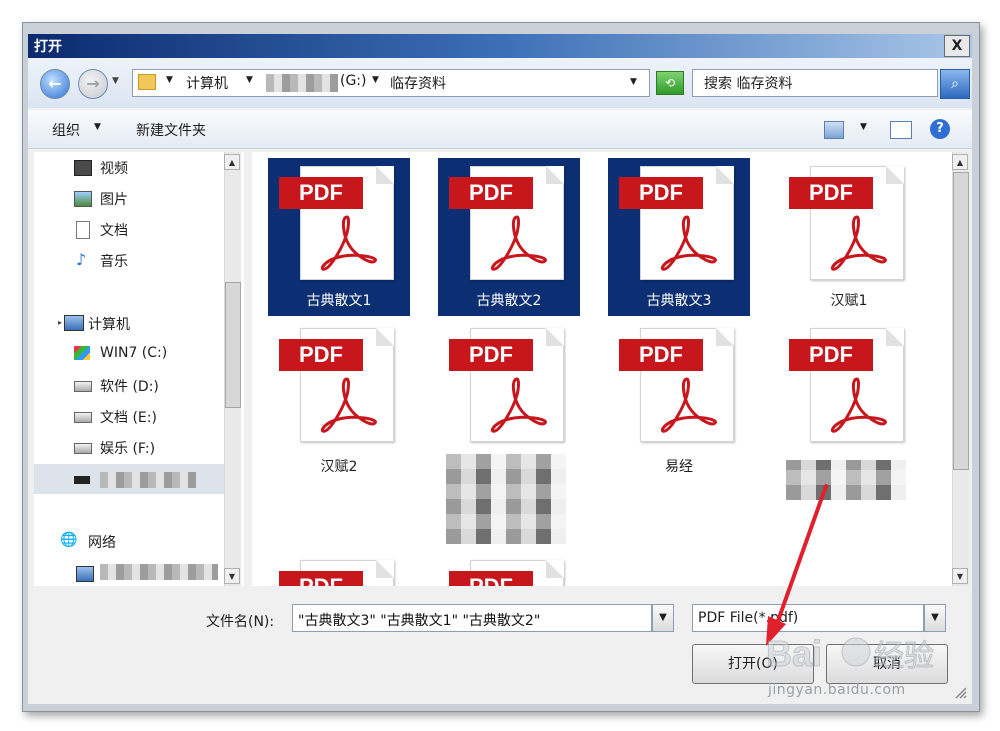 This screenshot has width=1000, height=731. Describe the element at coordinates (114, 230) in the screenshot. I see `sidebar-item-documents: 文档` at that location.